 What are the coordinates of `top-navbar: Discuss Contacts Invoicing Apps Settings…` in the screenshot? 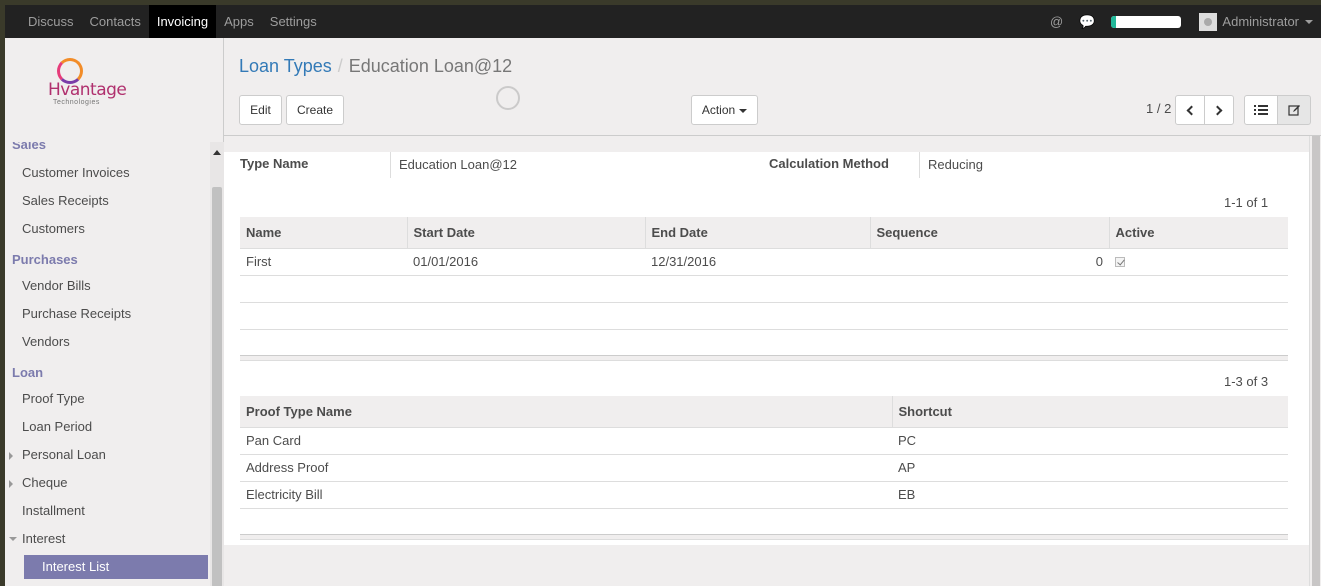 It's located at (663, 21).